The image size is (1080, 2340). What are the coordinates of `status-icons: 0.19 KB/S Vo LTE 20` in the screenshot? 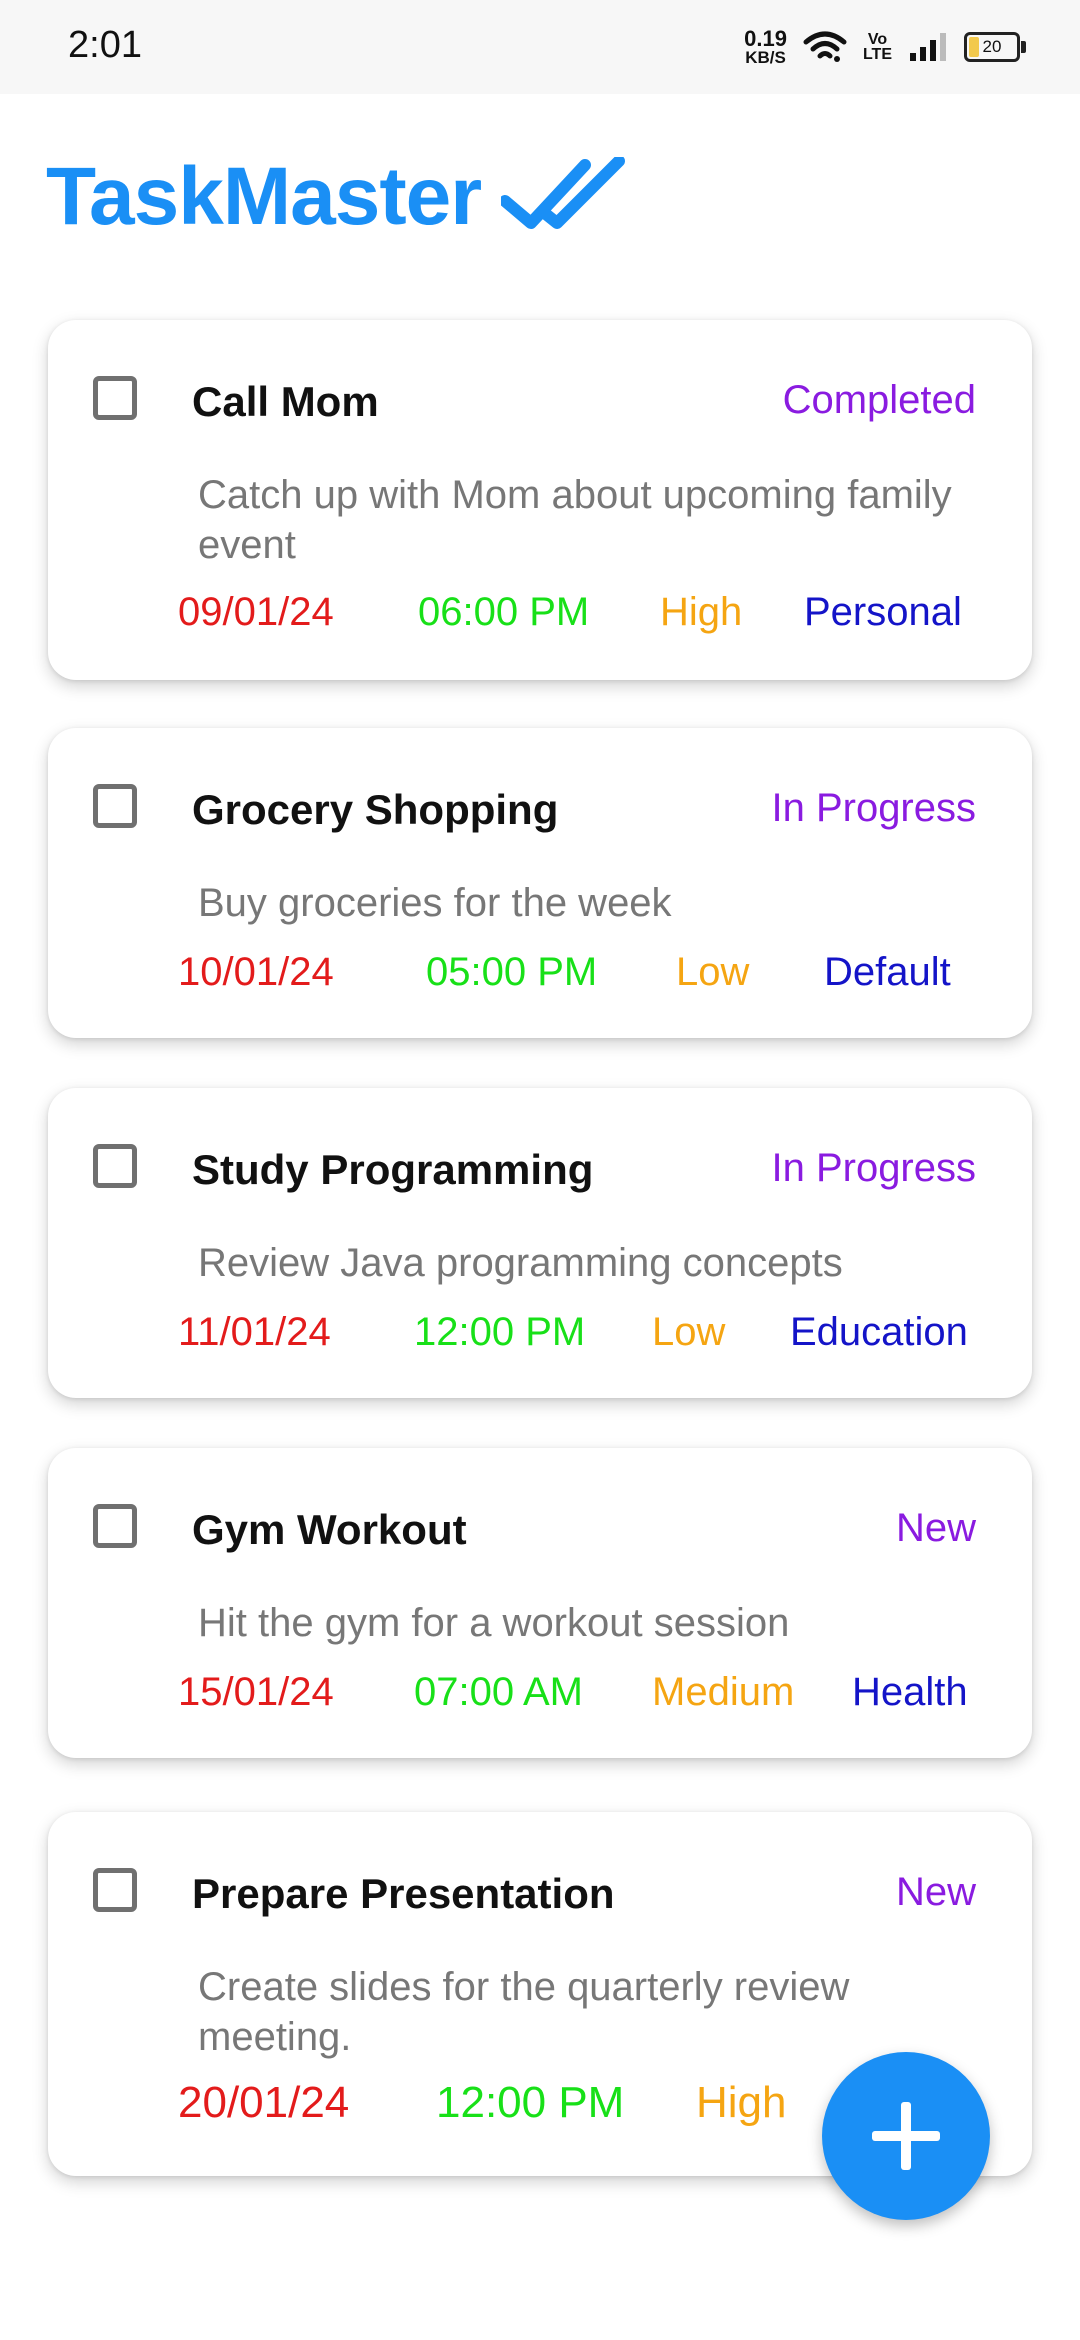 It's located at (885, 47).